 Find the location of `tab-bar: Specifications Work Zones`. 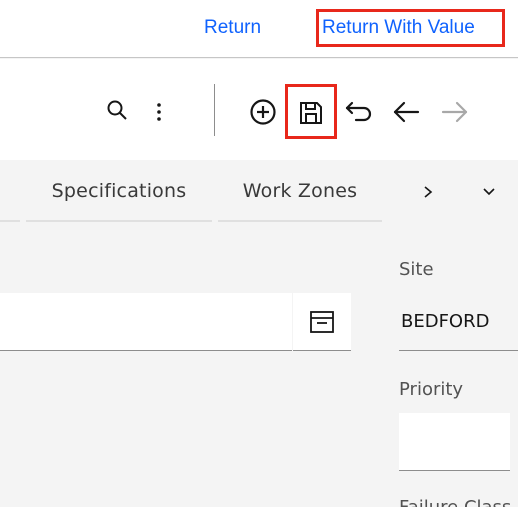

tab-bar: Specifications Work Zones is located at coordinates (259, 191).